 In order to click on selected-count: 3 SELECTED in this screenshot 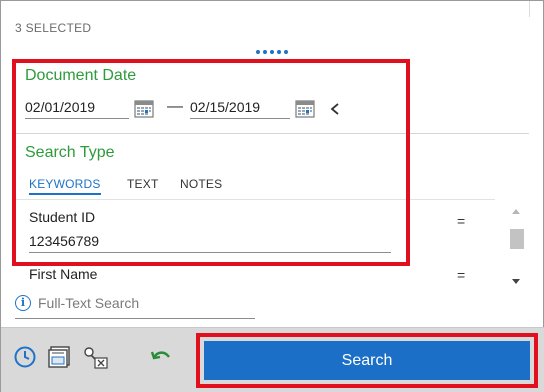, I will do `click(53, 28)`.